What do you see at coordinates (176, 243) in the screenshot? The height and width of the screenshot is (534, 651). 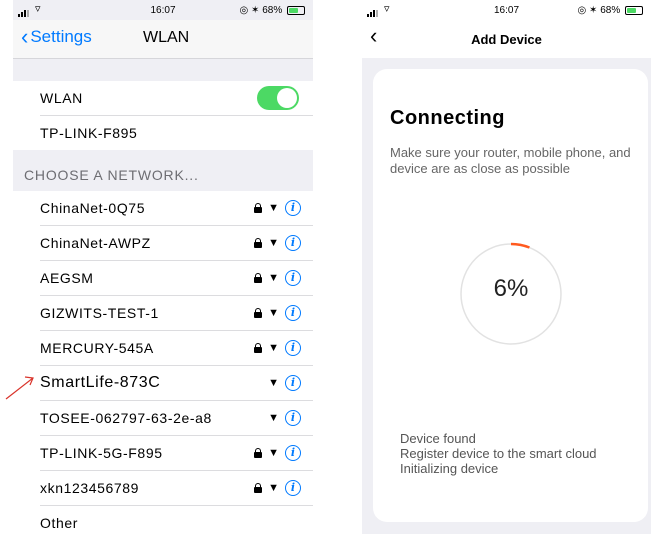 I see `network-row: ChinaNet-AWPZ ▼ i` at bounding box center [176, 243].